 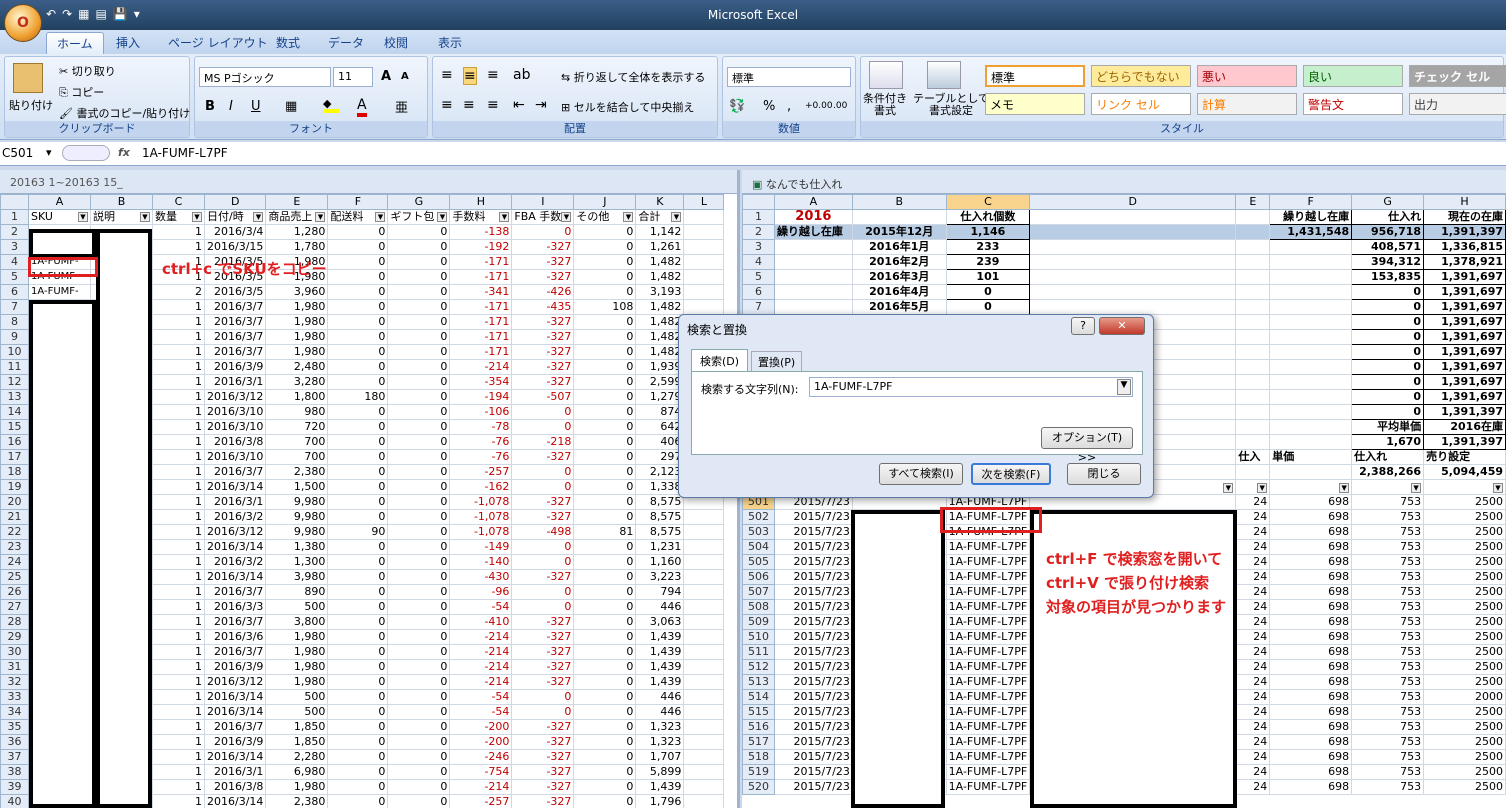 I want to click on cell: 仕入れ個数, so click(x=988, y=217).